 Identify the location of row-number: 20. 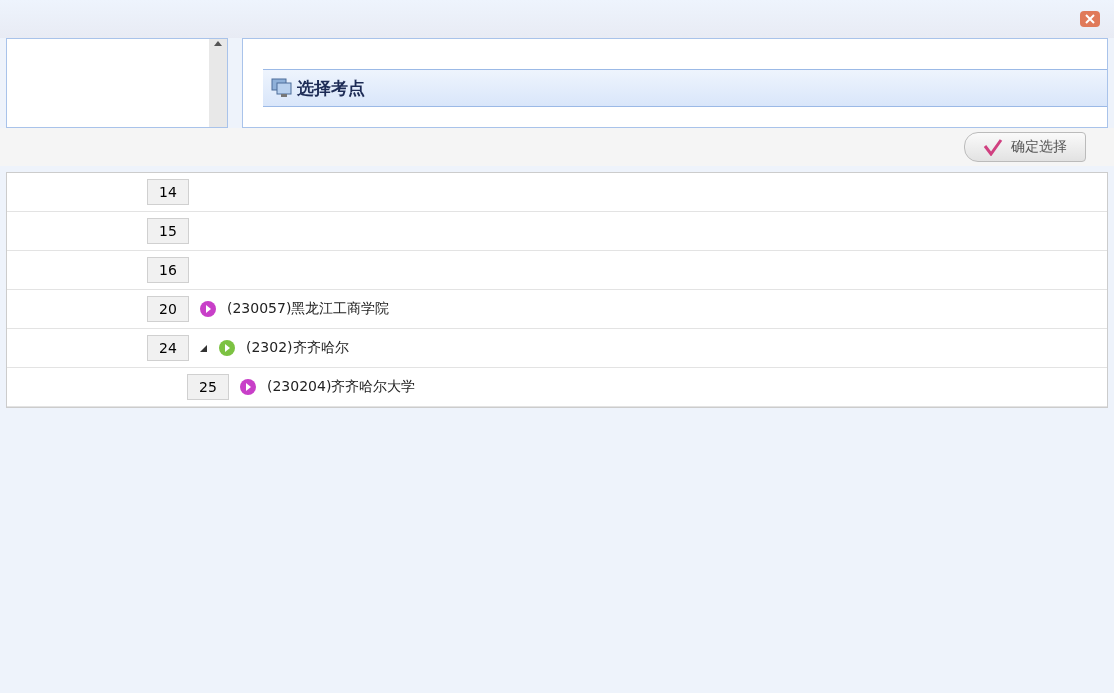
(168, 309).